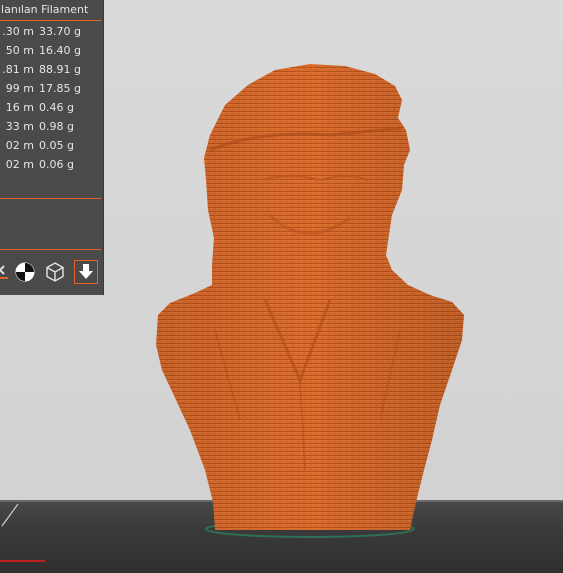  I want to click on usage-row: .30 m 33.70 g, so click(51, 32).